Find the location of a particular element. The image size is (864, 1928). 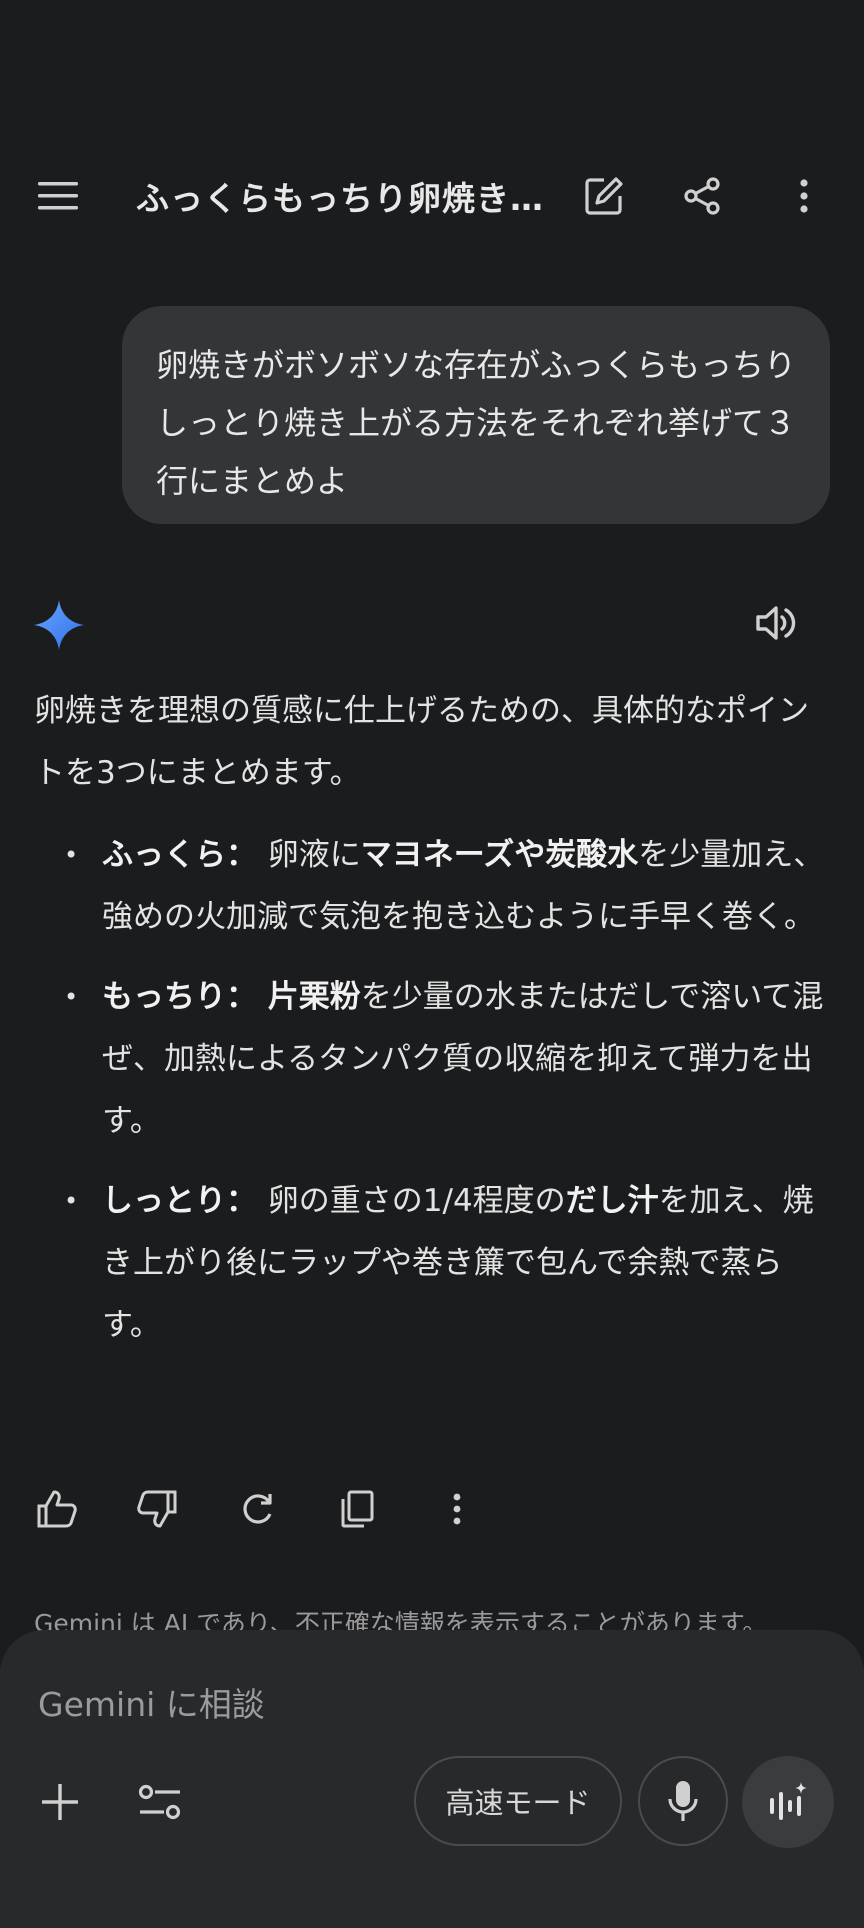

regenerate-button is located at coordinates (257, 1509).